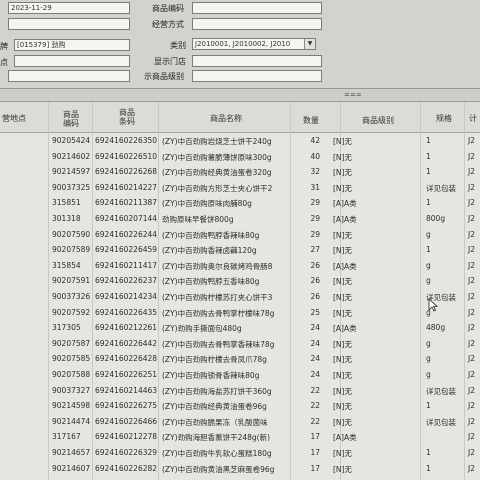  Describe the element at coordinates (309, 44) in the screenshot. I see `chevron-down-icon: ▼` at that location.